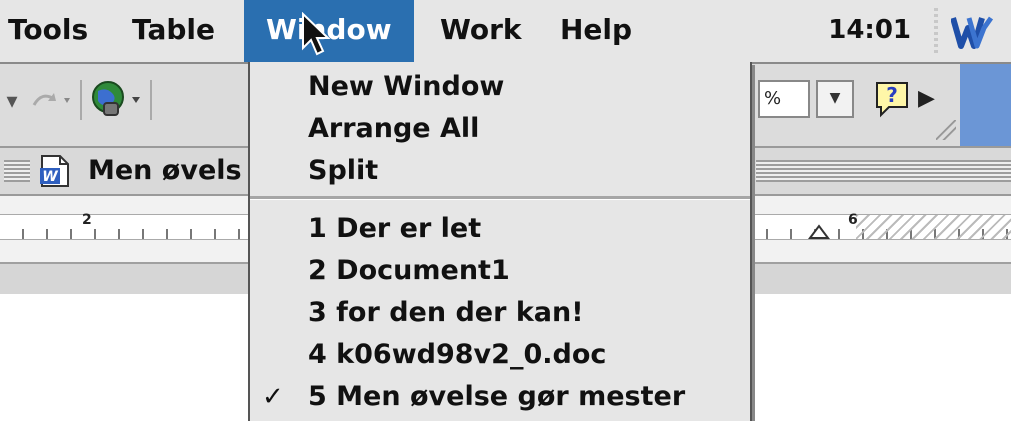  What do you see at coordinates (936, 31) in the screenshot?
I see `menubar-separator` at bounding box center [936, 31].